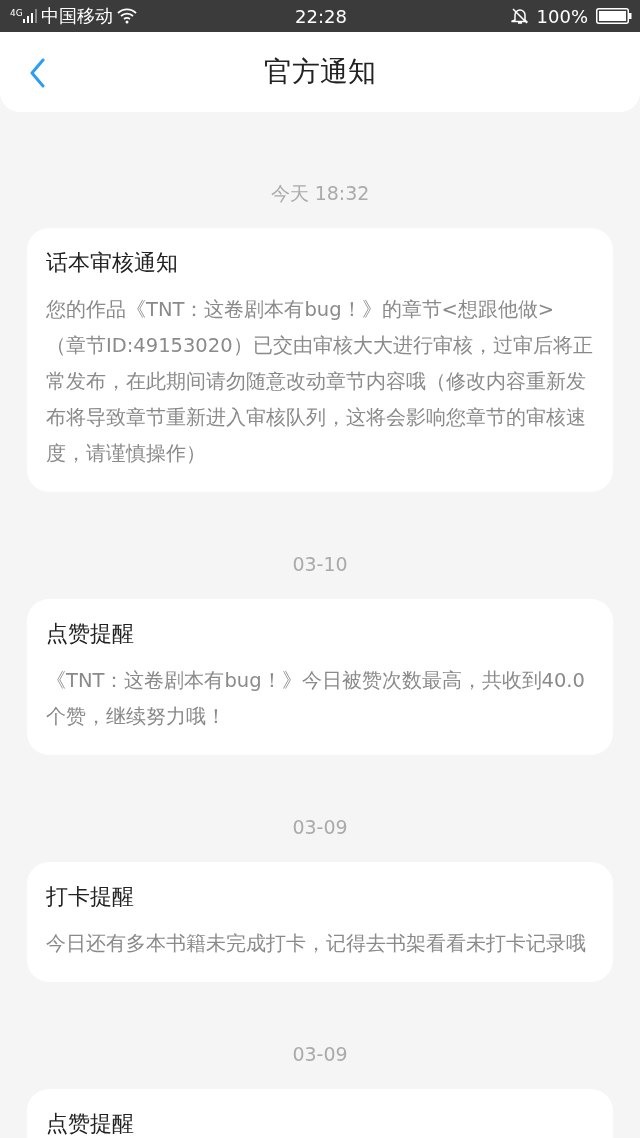 The width and height of the screenshot is (640, 1138). Describe the element at coordinates (320, 1113) in the screenshot. I see `notification-card: 点赞提醒` at that location.